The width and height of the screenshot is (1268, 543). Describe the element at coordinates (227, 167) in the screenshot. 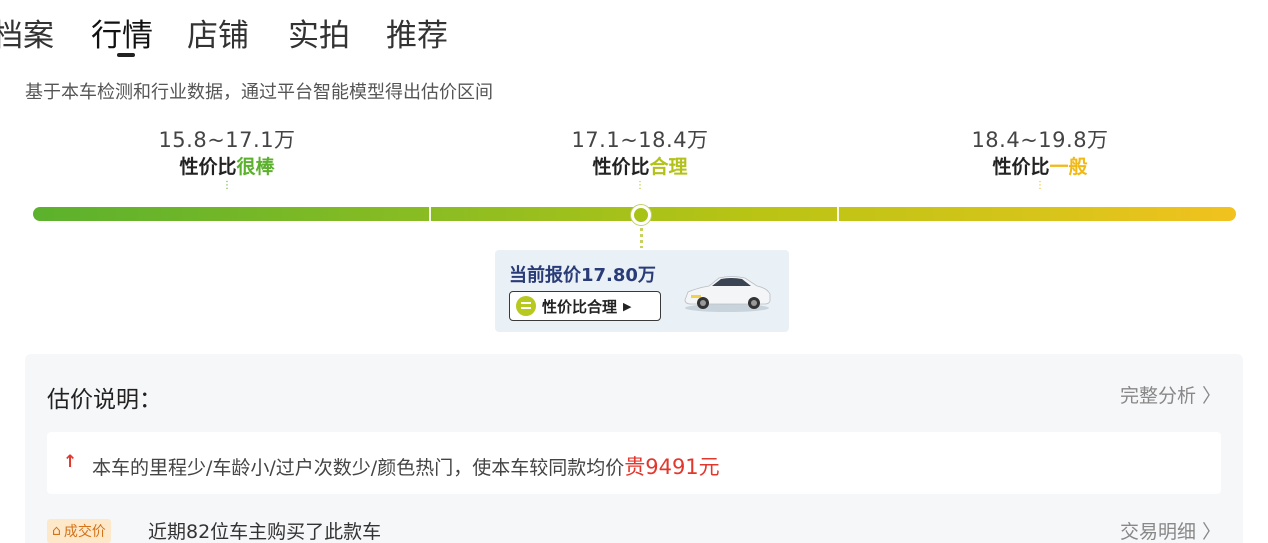

I see `range-rating: 性价比很棒` at that location.